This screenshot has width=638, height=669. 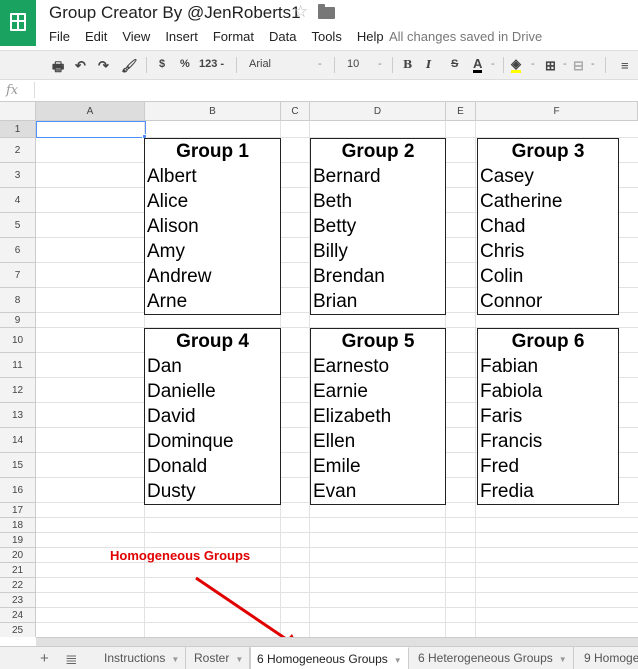 I want to click on group-title: Group 3, so click(x=548, y=151).